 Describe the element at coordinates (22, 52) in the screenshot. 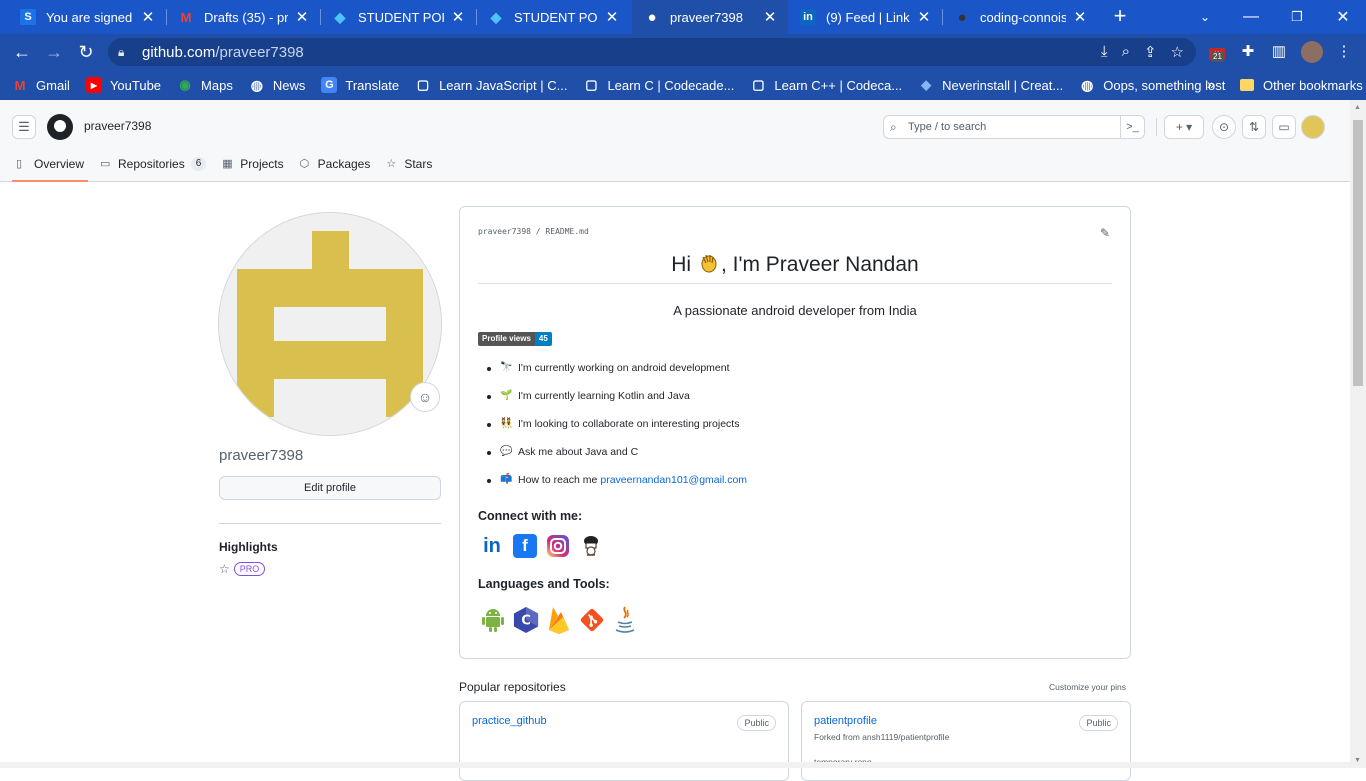

I see `back-icon: ←` at that location.